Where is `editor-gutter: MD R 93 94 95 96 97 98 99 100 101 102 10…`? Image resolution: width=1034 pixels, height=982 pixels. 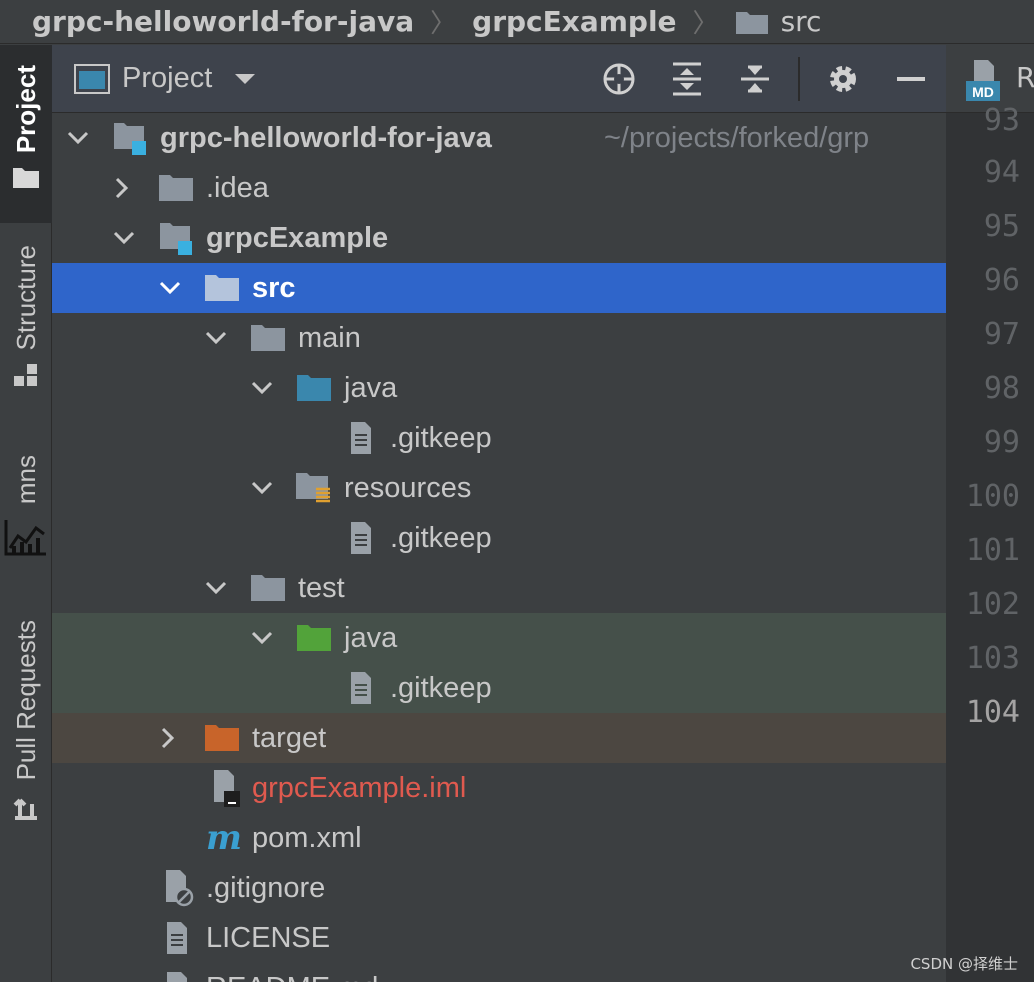 editor-gutter: MD R 93 94 95 96 97 98 99 100 101 102 10… is located at coordinates (990, 513).